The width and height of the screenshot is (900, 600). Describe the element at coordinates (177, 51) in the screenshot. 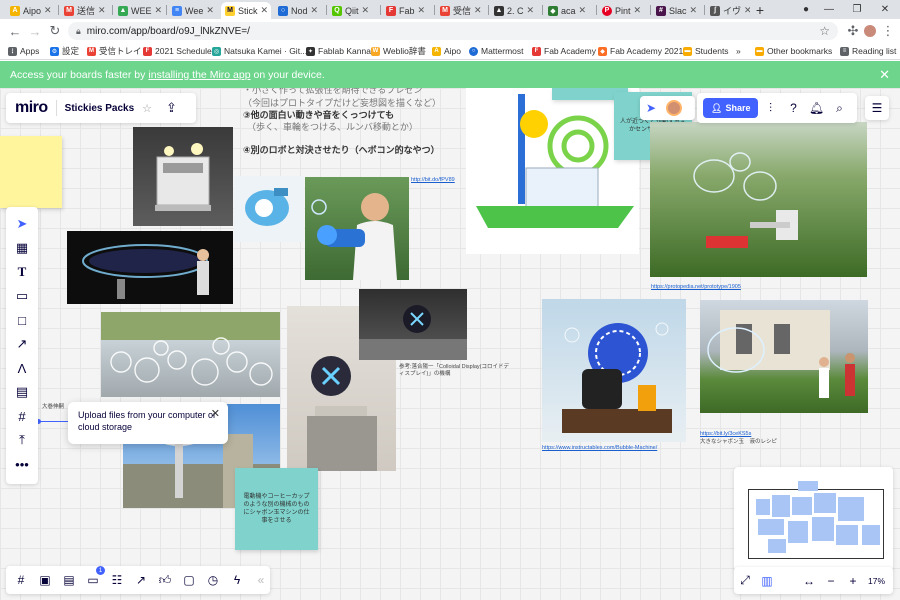

I see `bookmark-schedule: F 2021 Schedule` at that location.